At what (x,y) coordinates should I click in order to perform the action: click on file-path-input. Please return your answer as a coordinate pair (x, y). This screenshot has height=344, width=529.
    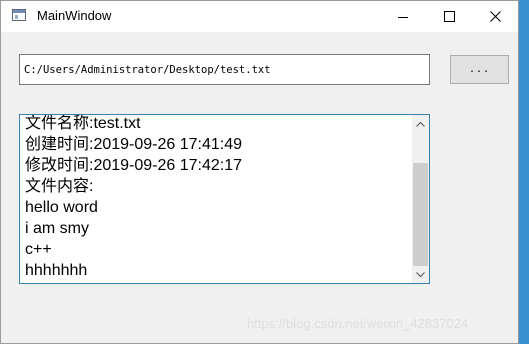
    Looking at the image, I should click on (224, 69).